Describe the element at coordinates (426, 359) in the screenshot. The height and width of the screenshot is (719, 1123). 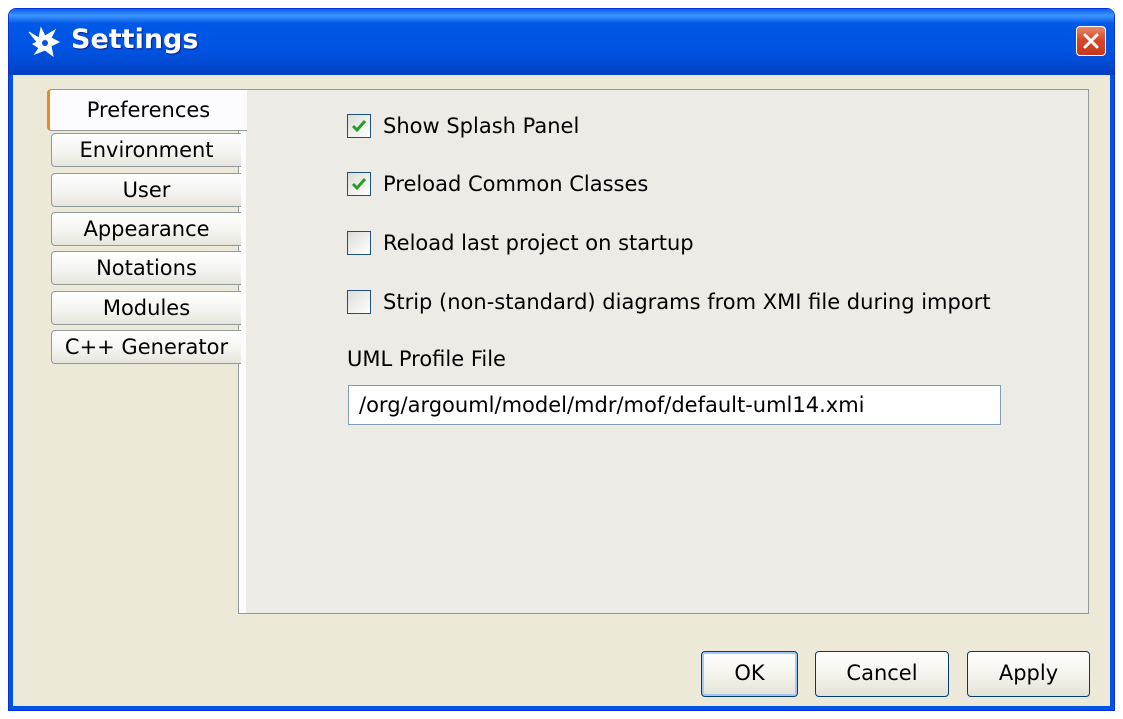
I see `uml-profile-file-label: UML Profile File` at that location.